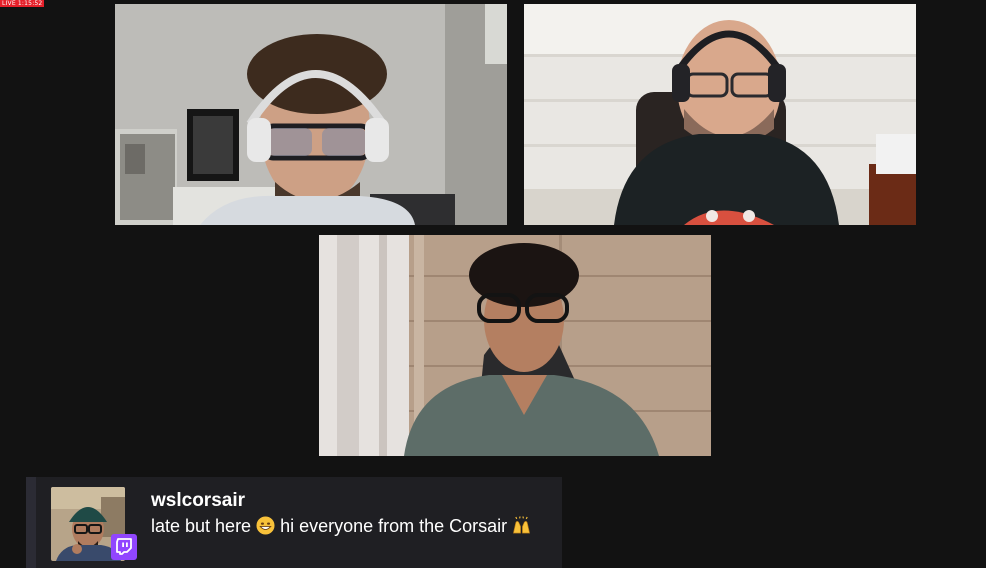 The height and width of the screenshot is (568, 986). What do you see at coordinates (265, 525) in the screenshot?
I see `grinning-face-icon` at bounding box center [265, 525].